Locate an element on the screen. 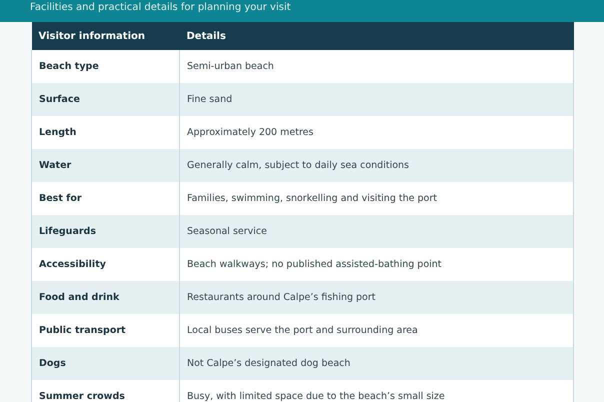  page-subtitle: Facilities and practical details for planning your visit is located at coordinates (160, 7).